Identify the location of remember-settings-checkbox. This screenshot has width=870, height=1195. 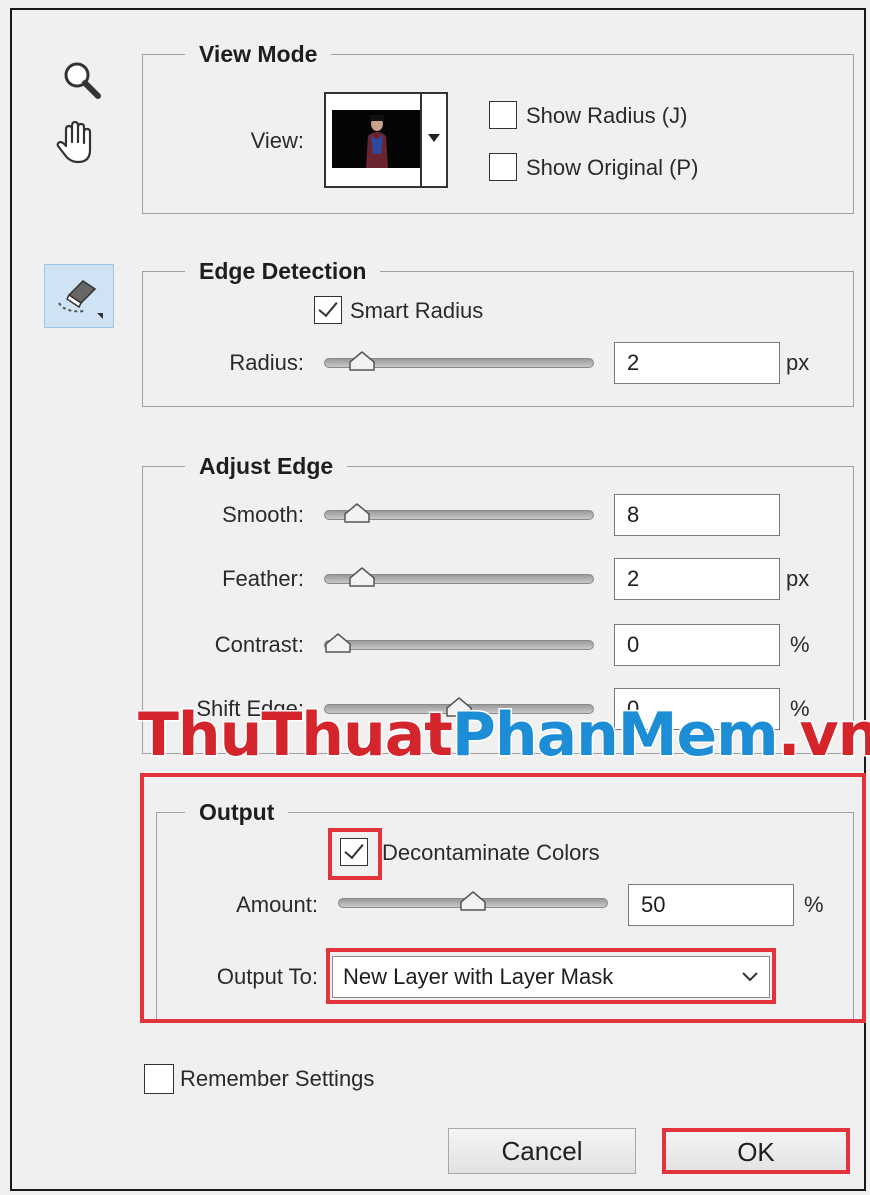
(159, 1079).